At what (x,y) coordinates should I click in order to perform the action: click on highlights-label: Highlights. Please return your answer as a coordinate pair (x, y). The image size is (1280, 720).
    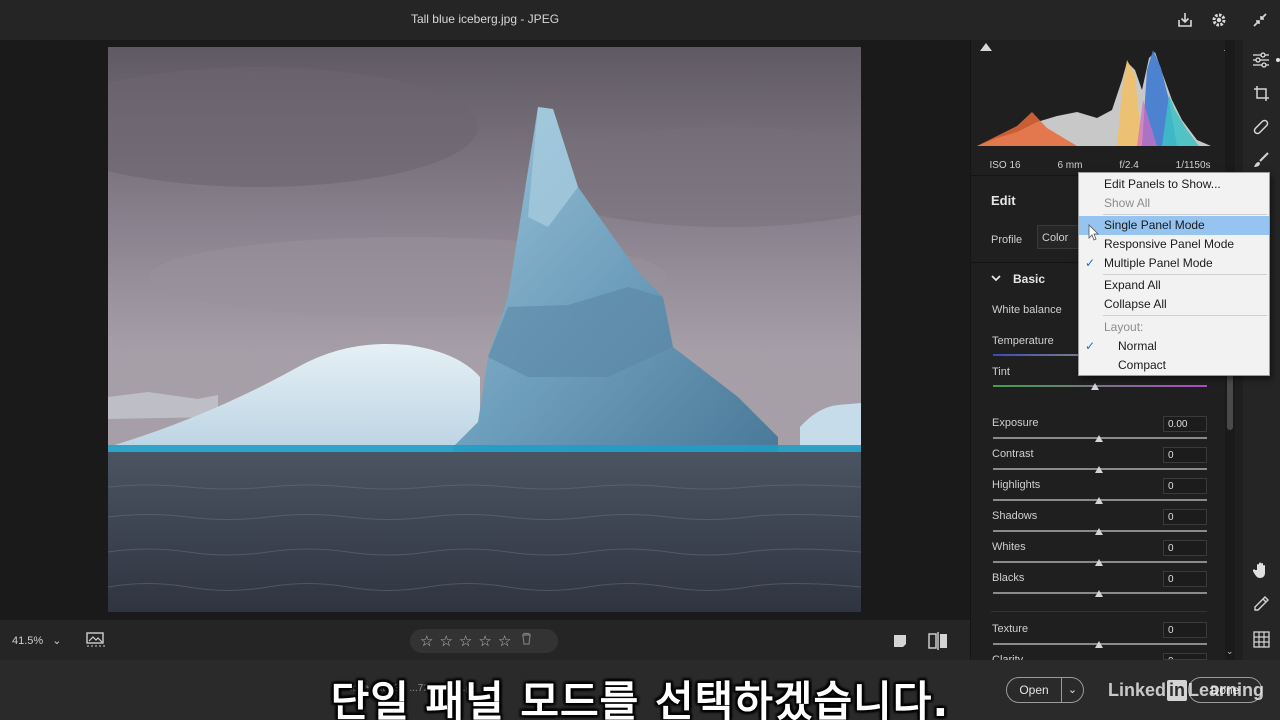
    Looking at the image, I should click on (1016, 485).